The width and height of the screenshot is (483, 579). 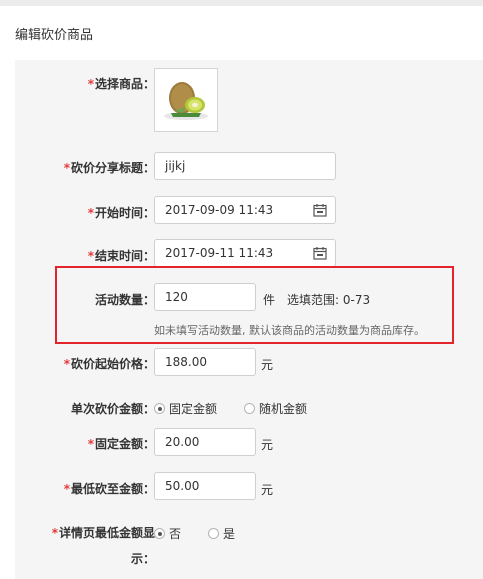 I want to click on fixed-amount-label: *固定金额：, so click(x=121, y=444).